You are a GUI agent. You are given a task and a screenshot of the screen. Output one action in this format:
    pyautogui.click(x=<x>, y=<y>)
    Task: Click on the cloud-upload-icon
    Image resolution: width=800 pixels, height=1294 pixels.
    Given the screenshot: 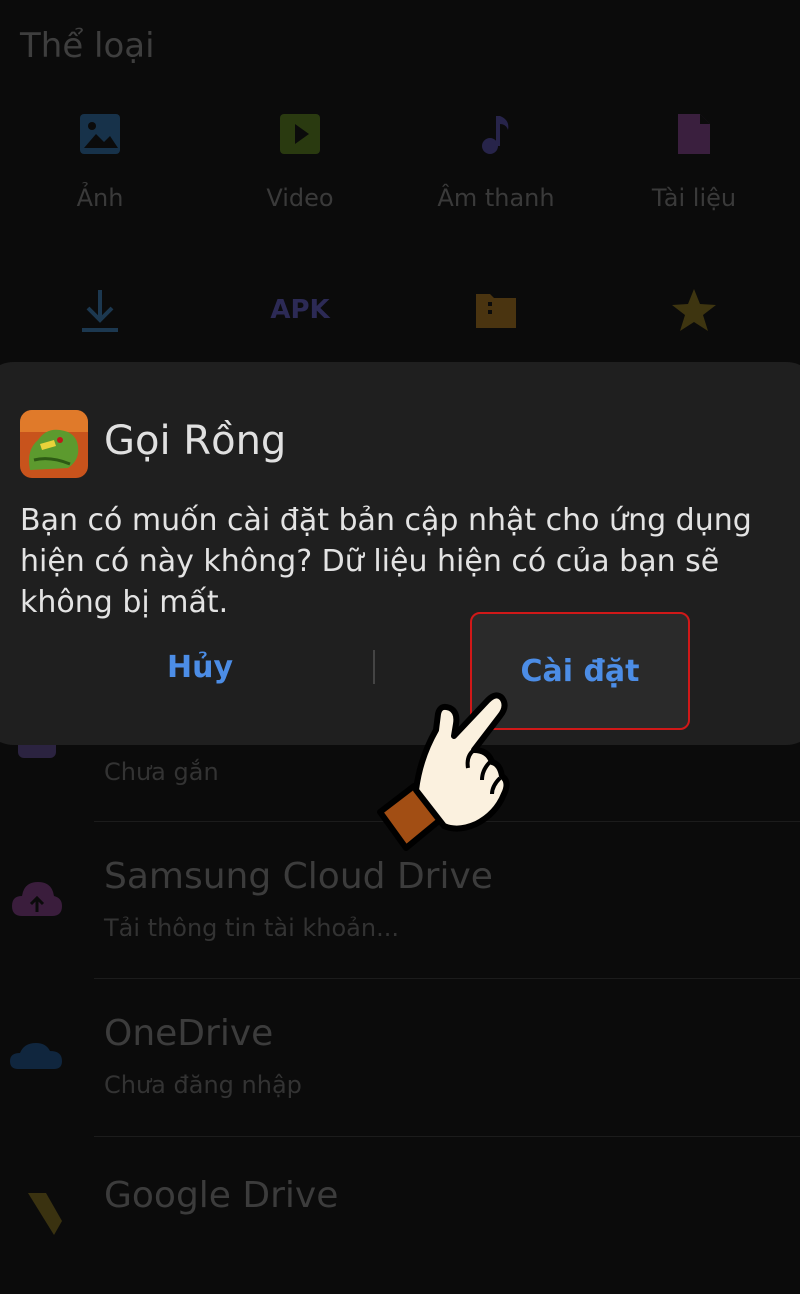 What is the action you would take?
    pyautogui.click(x=37, y=899)
    